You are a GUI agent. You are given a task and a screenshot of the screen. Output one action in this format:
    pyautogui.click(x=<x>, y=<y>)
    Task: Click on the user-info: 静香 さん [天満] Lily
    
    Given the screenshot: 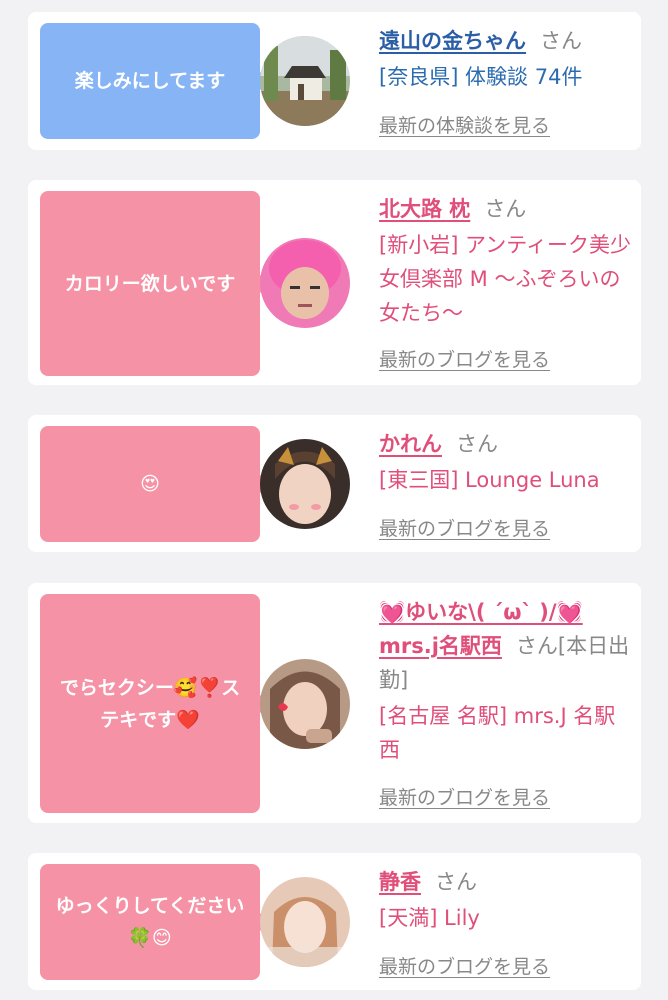 What is the action you would take?
    pyautogui.click(x=506, y=900)
    